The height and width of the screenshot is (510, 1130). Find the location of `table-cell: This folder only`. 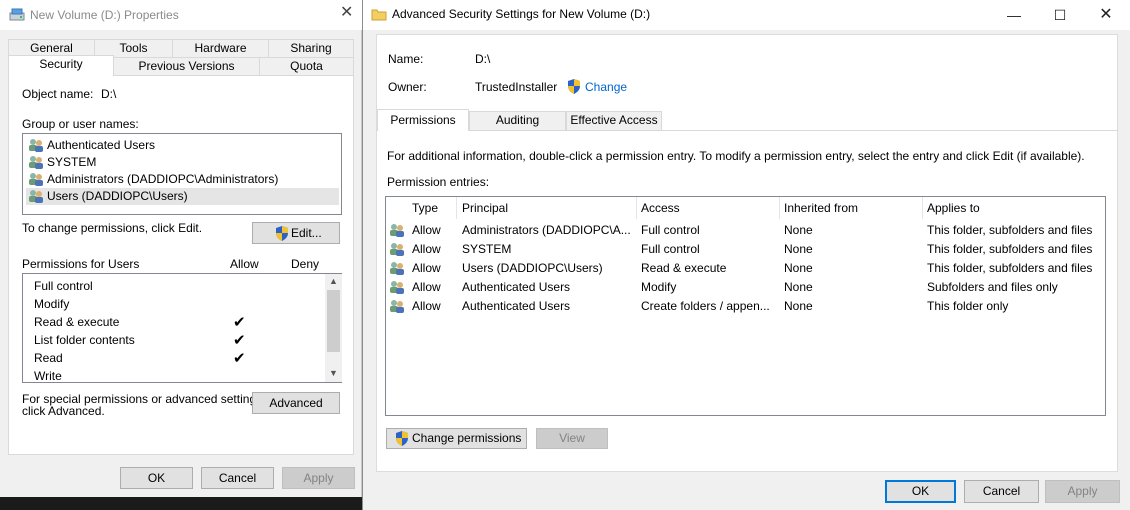

table-cell: This folder only is located at coordinates (968, 306).